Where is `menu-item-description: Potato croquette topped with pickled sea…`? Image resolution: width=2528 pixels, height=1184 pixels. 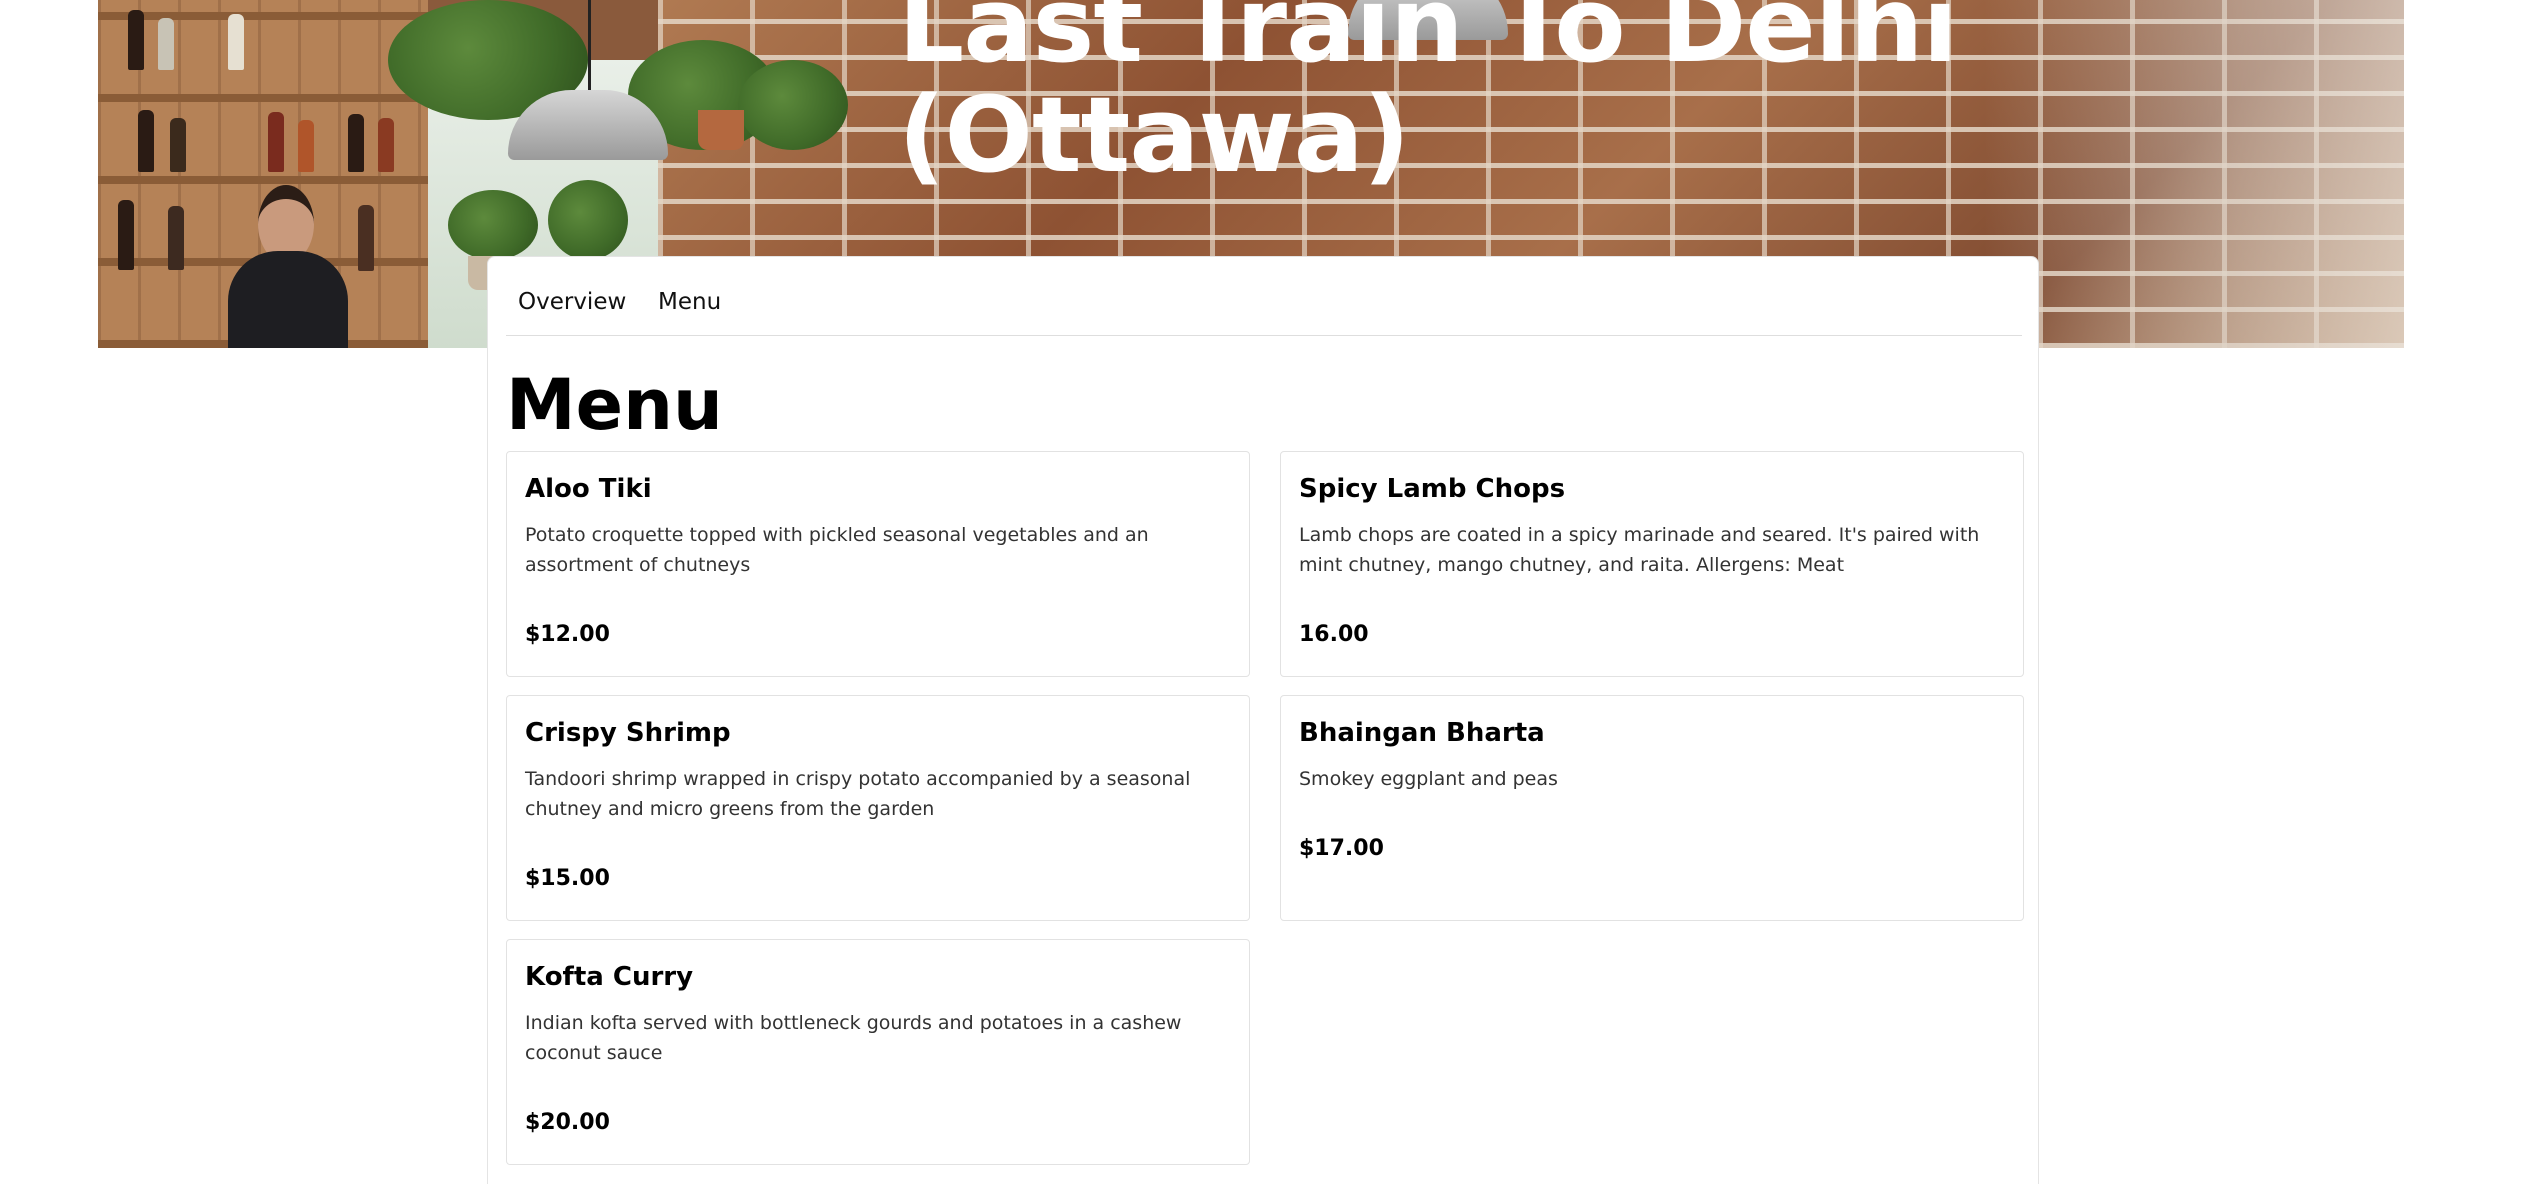
menu-item-description: Potato croquette topped with pickled sea… is located at coordinates (837, 550).